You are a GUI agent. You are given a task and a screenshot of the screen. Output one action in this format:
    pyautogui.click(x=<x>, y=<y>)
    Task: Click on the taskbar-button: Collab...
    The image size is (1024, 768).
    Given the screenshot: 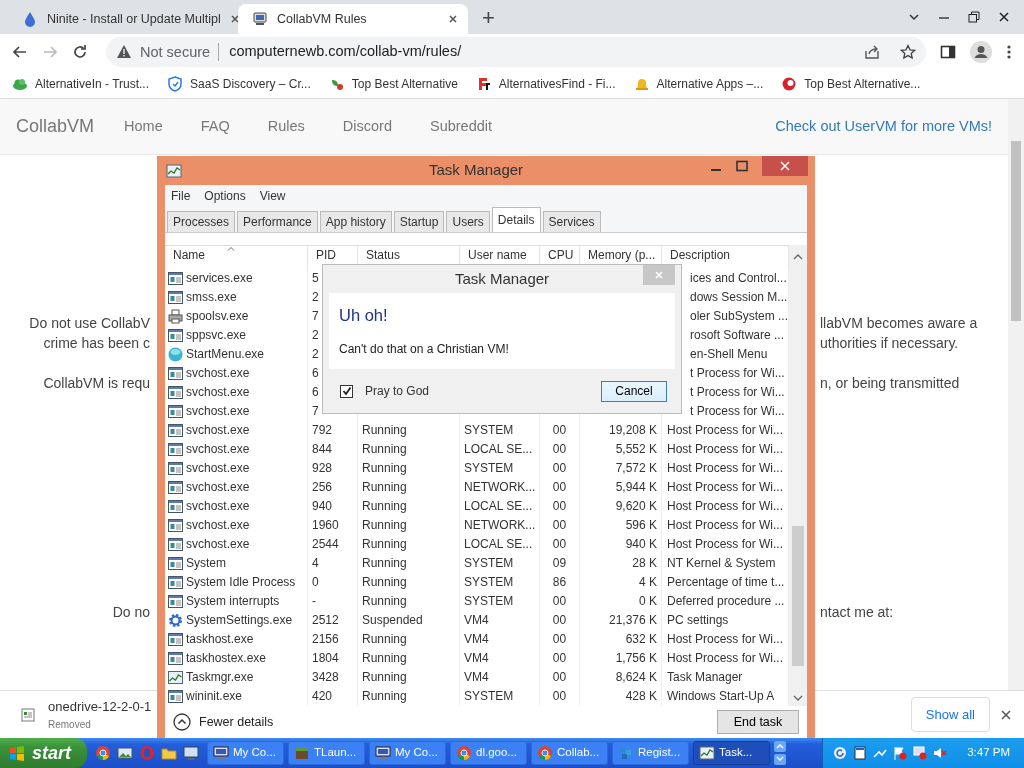 What is the action you would take?
    pyautogui.click(x=569, y=753)
    